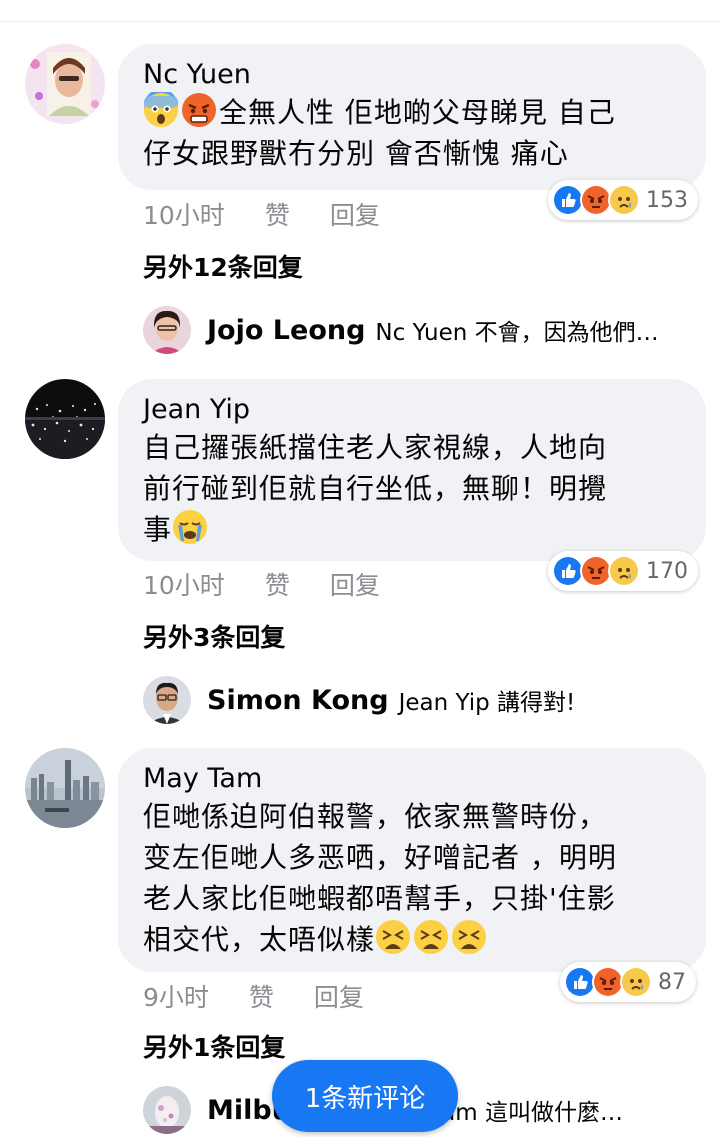 This screenshot has width=720, height=1137. Describe the element at coordinates (375, 816) in the screenshot. I see `comment-text-line: 佢哋係迫阿伯報警，依家無警時份，` at that location.